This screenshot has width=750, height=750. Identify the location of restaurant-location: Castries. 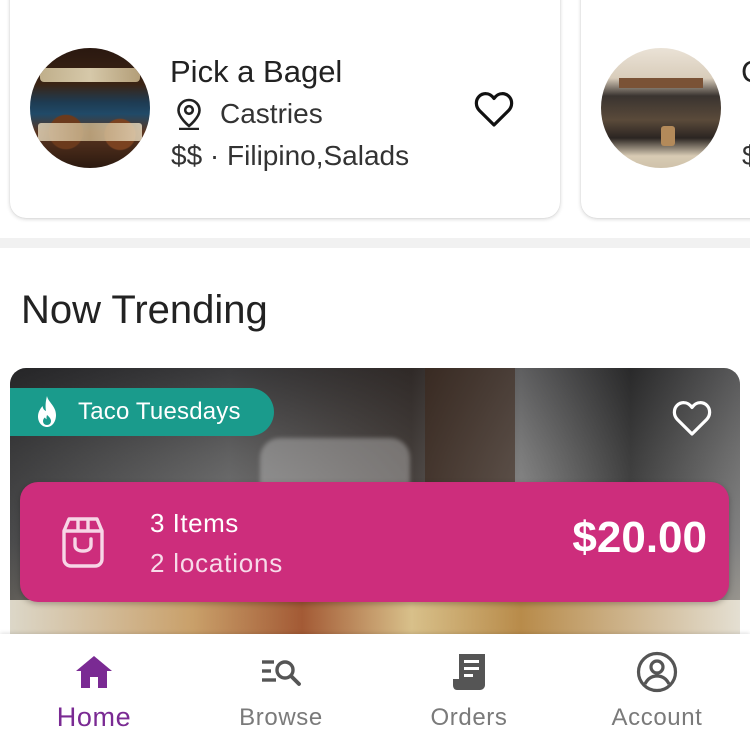
(249, 114).